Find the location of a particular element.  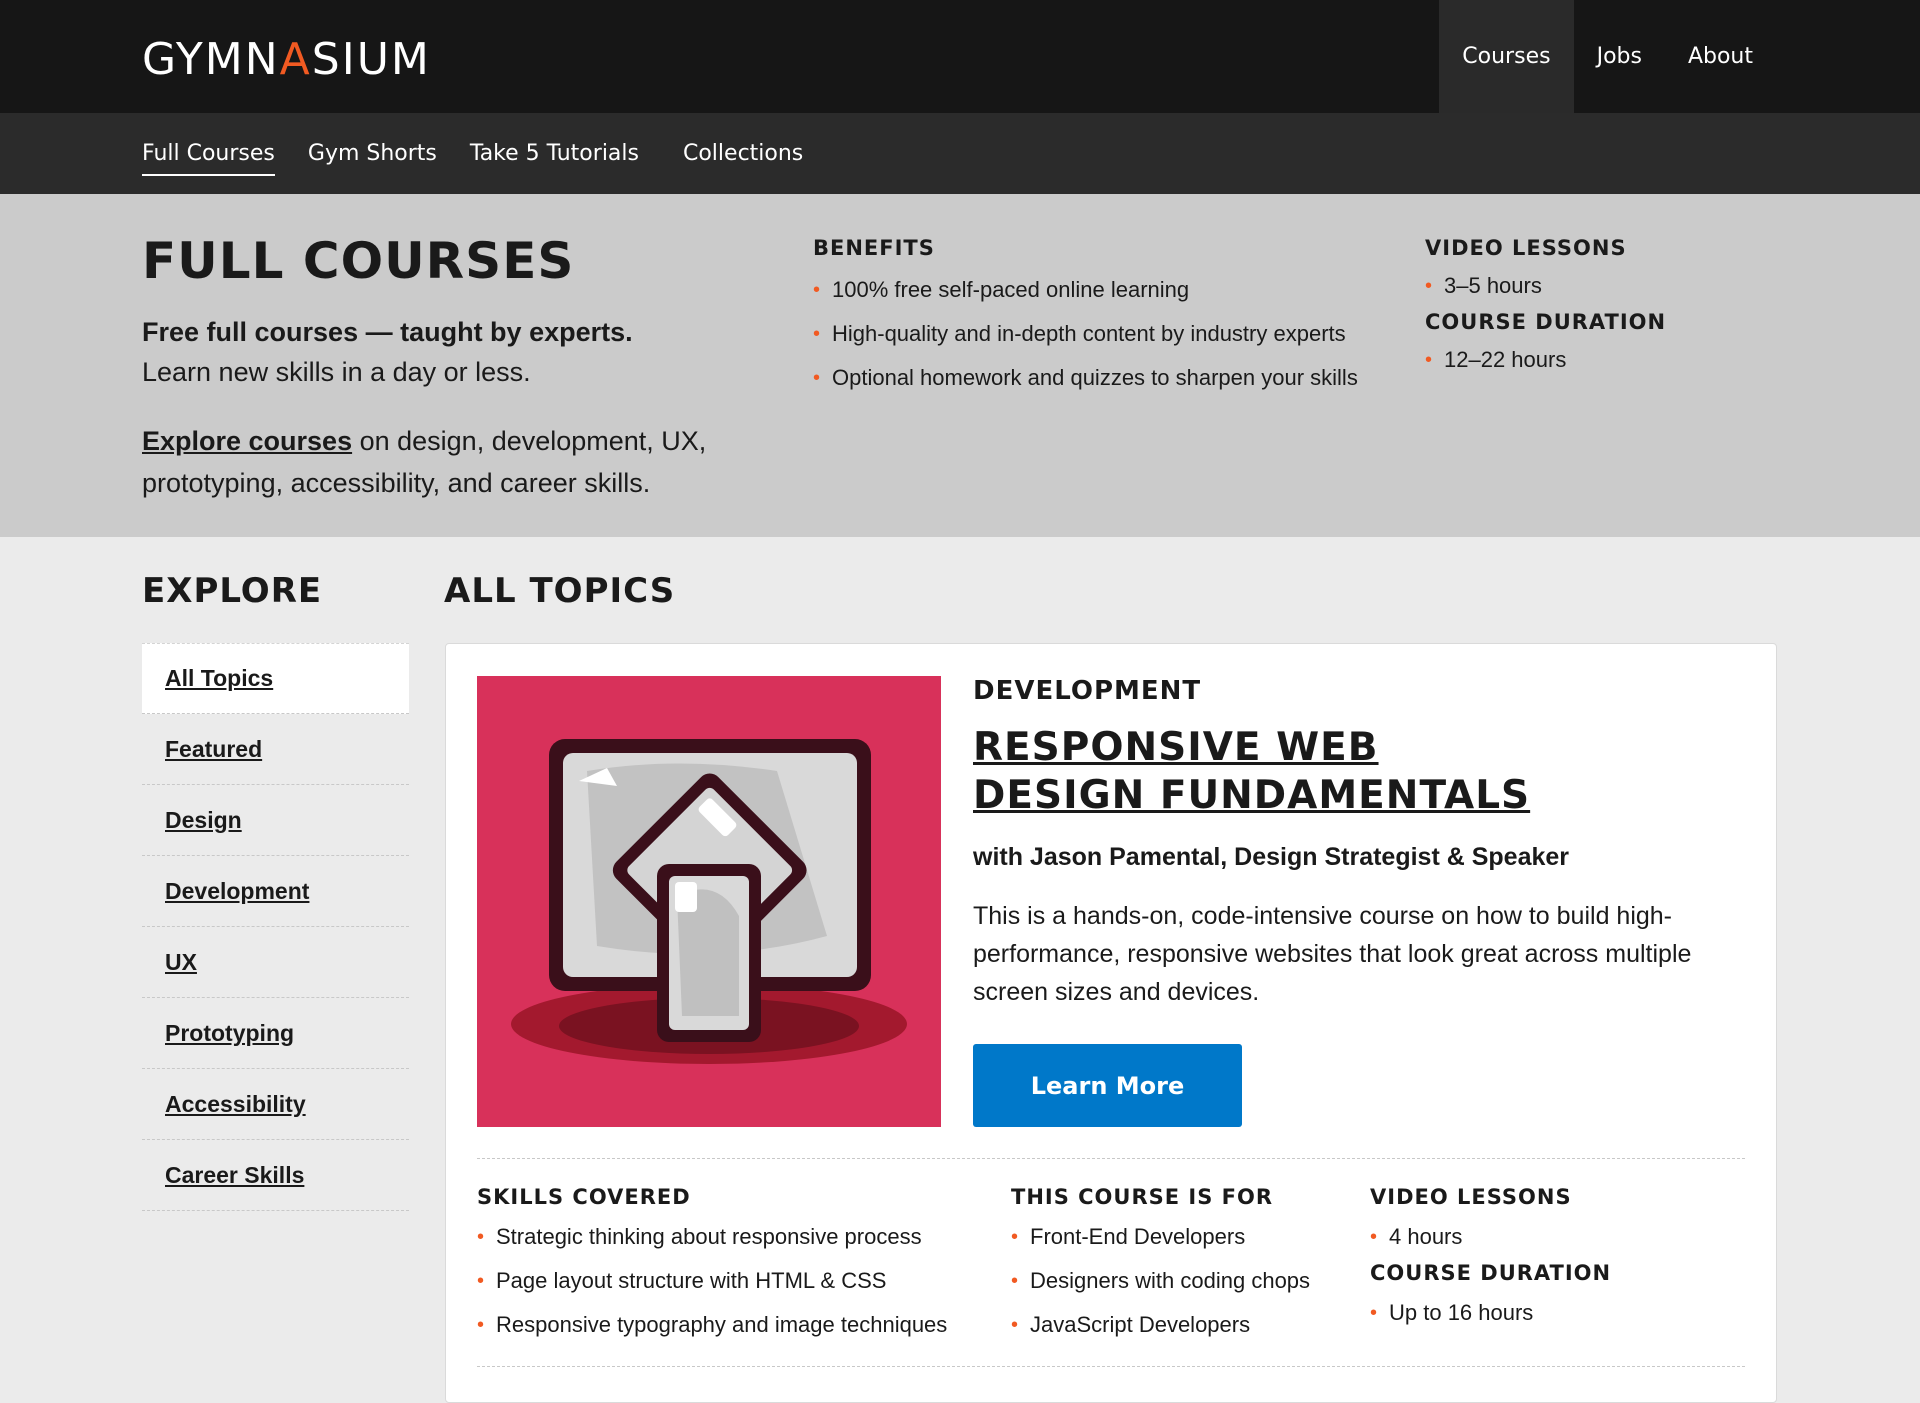

page-title: FULL COURSES is located at coordinates (358, 261).